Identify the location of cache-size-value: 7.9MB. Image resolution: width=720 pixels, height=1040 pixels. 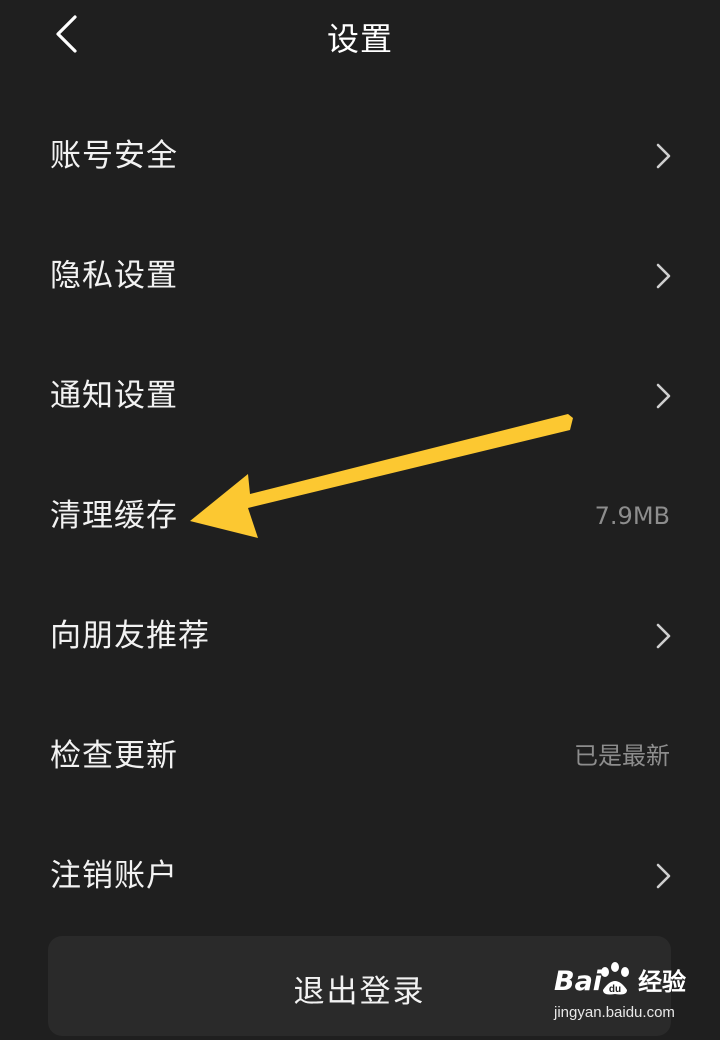
(632, 516).